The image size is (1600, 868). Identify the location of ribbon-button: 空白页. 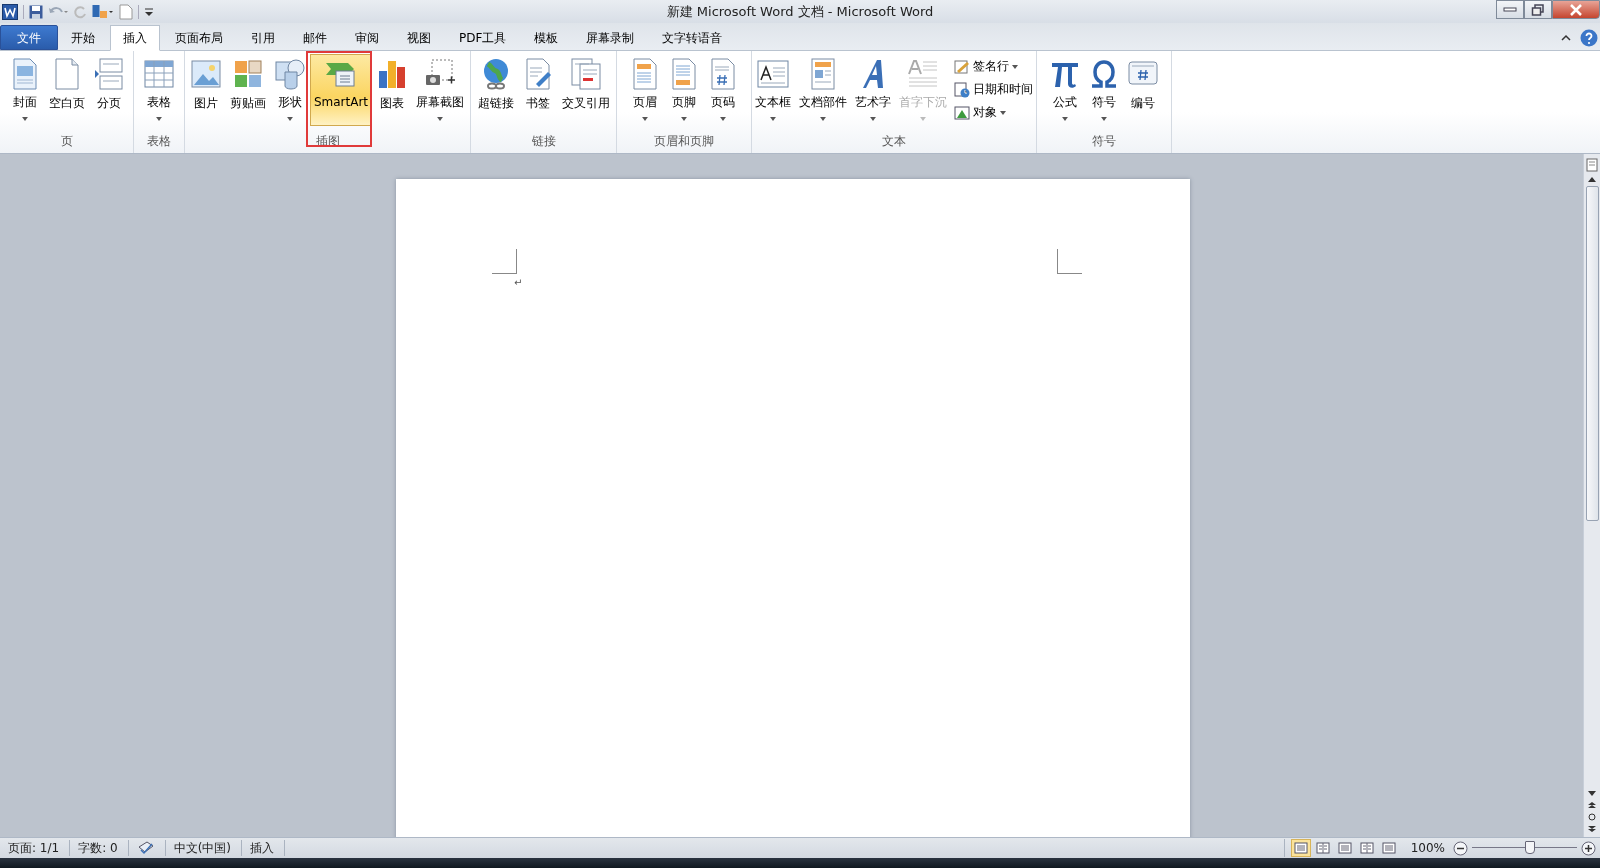
(66, 90).